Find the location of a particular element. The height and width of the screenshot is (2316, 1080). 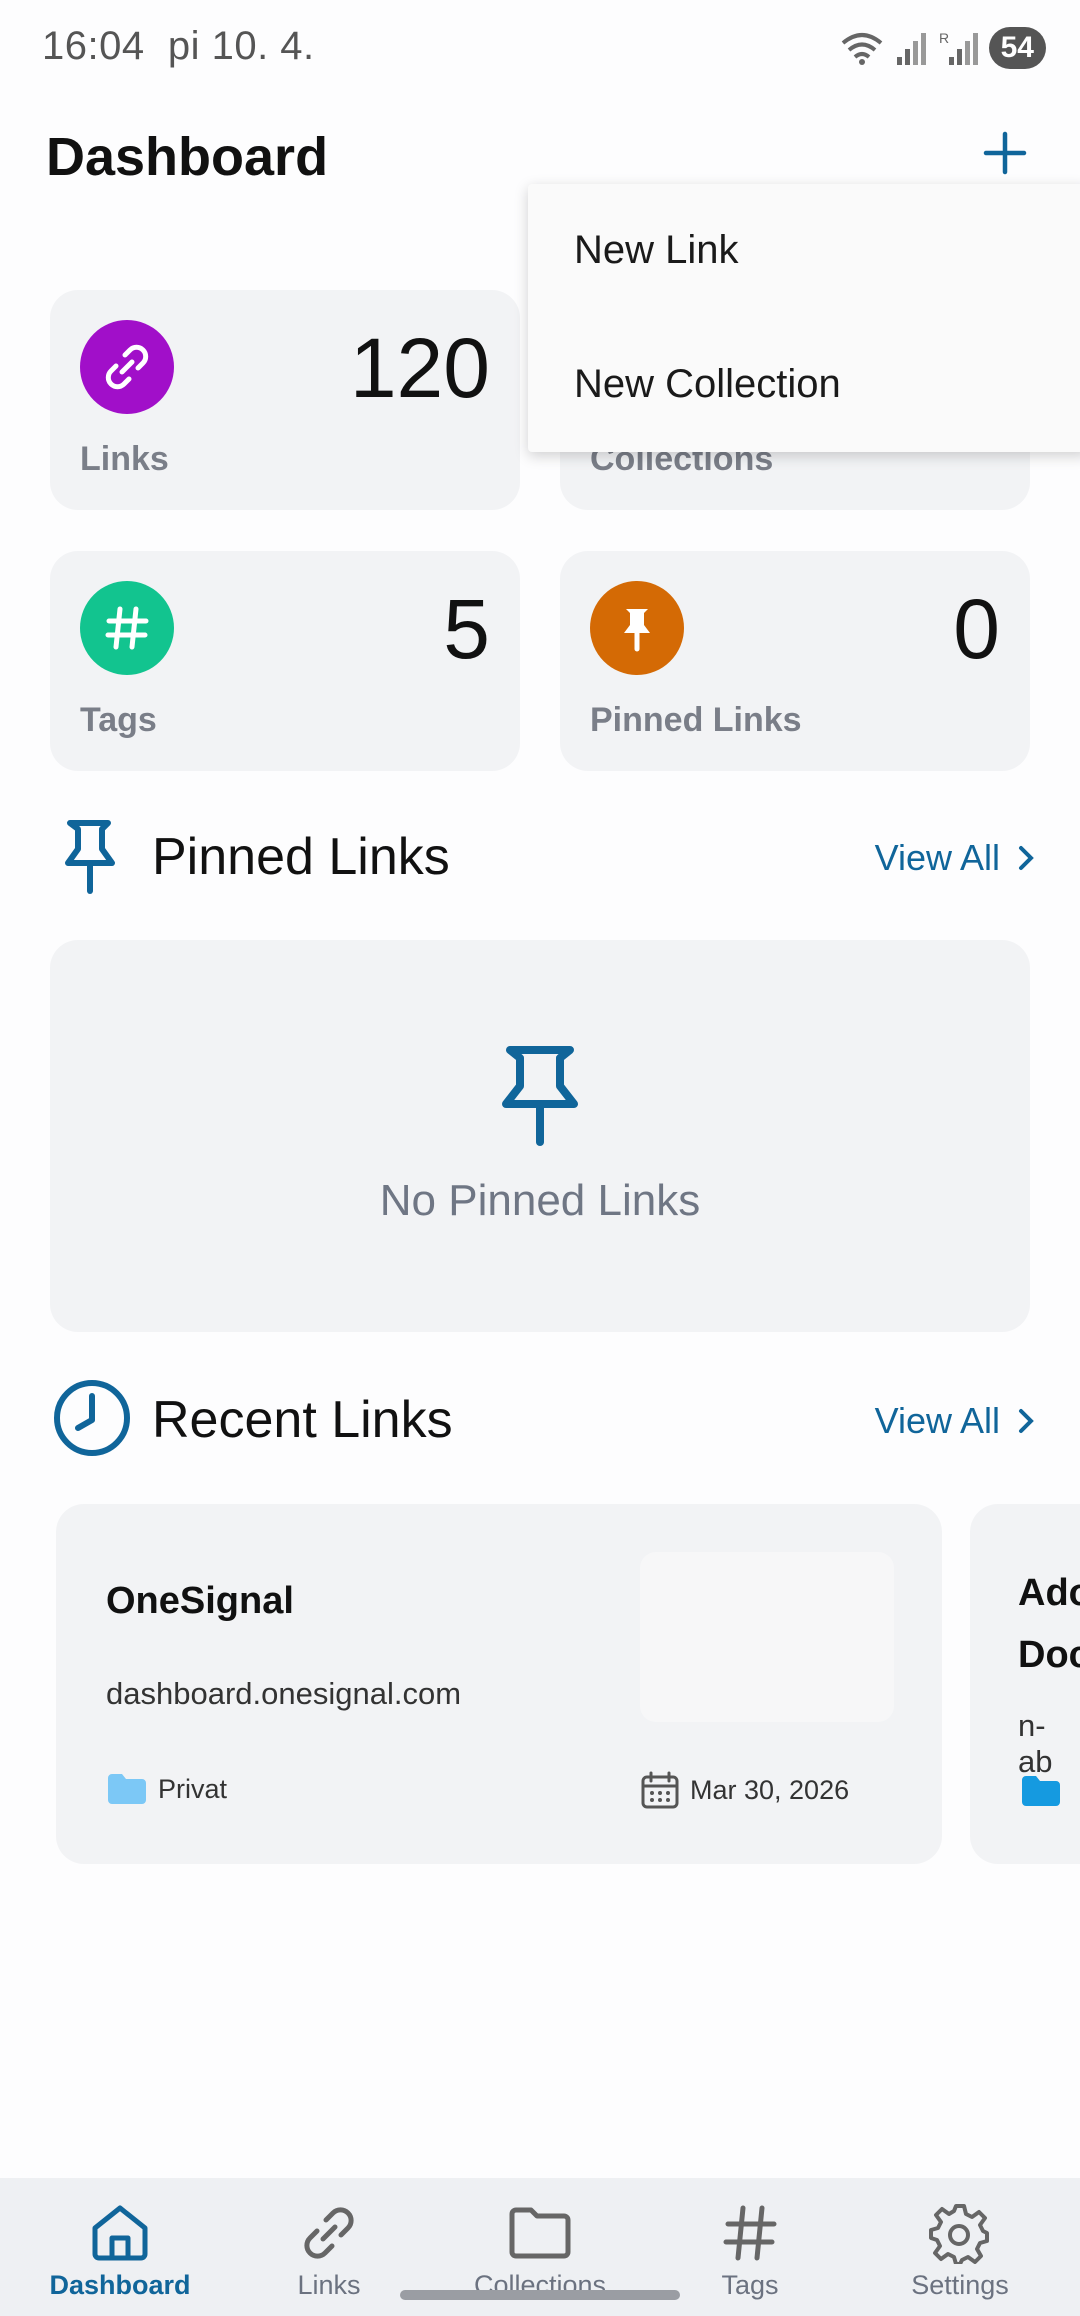

nav-item-dashboard: Dashboard is located at coordinates (120, 2247).